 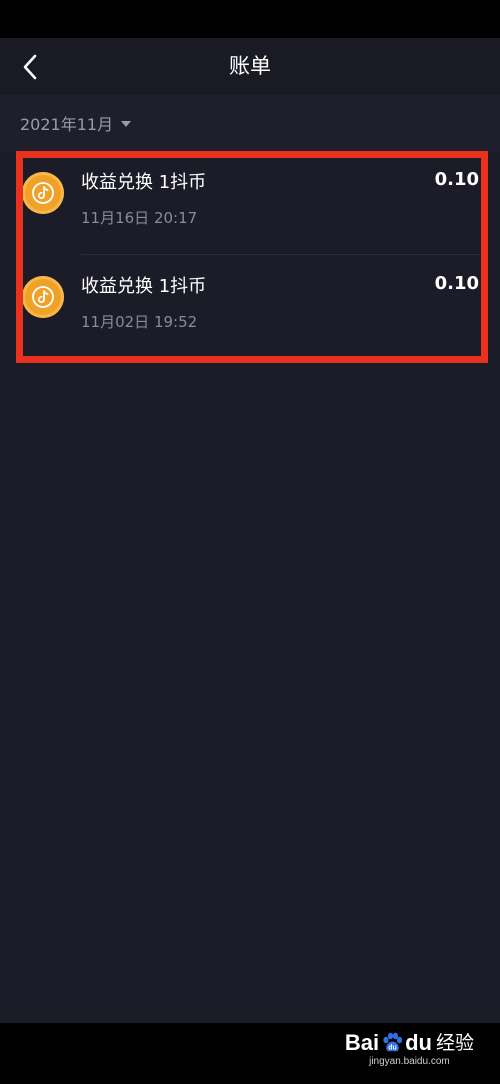 What do you see at coordinates (393, 1042) in the screenshot?
I see `paw-icon: du` at bounding box center [393, 1042].